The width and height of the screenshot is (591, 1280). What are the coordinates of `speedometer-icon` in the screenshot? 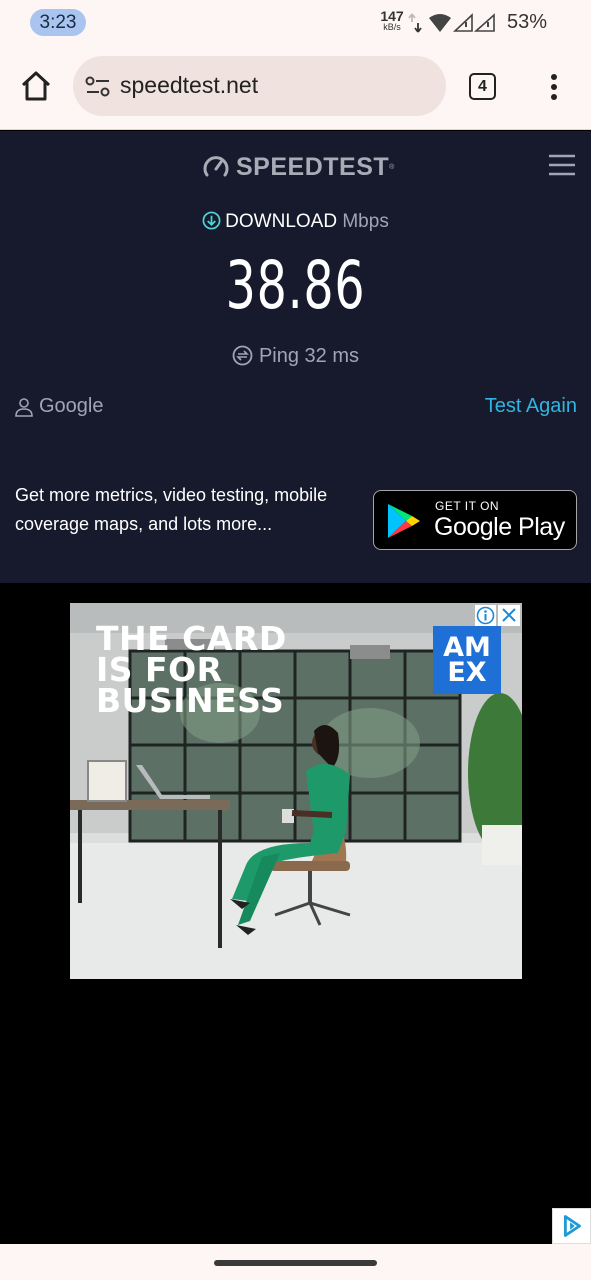 It's located at (216, 166).